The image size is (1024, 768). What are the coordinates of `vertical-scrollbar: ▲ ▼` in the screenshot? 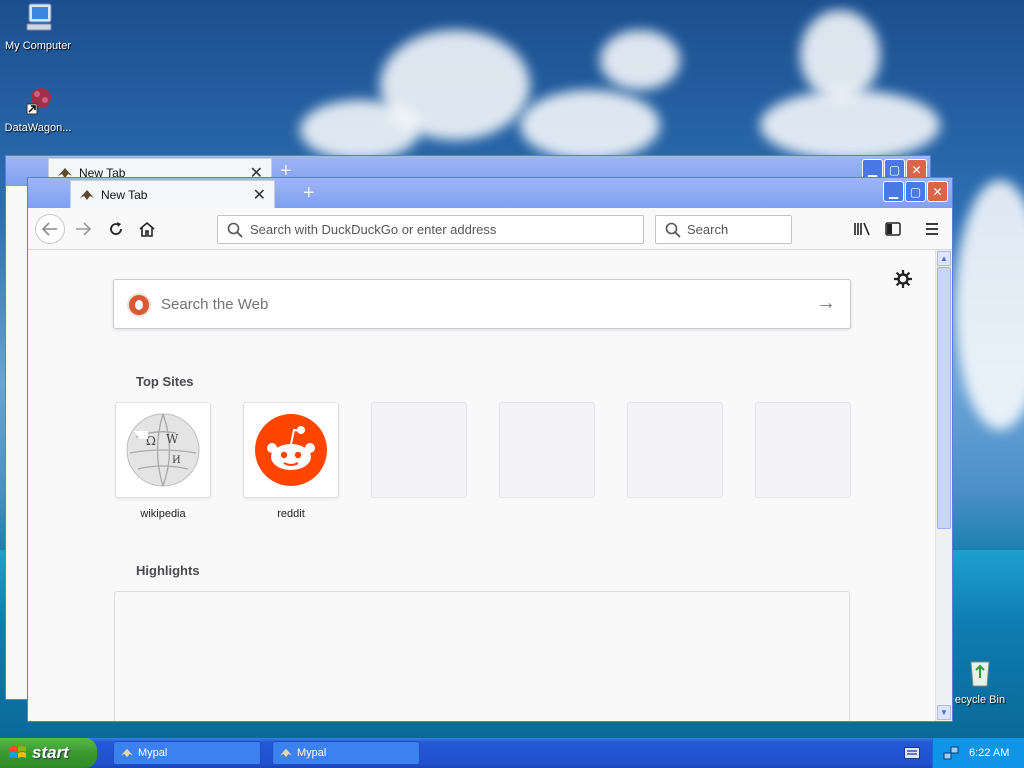 It's located at (943, 485).